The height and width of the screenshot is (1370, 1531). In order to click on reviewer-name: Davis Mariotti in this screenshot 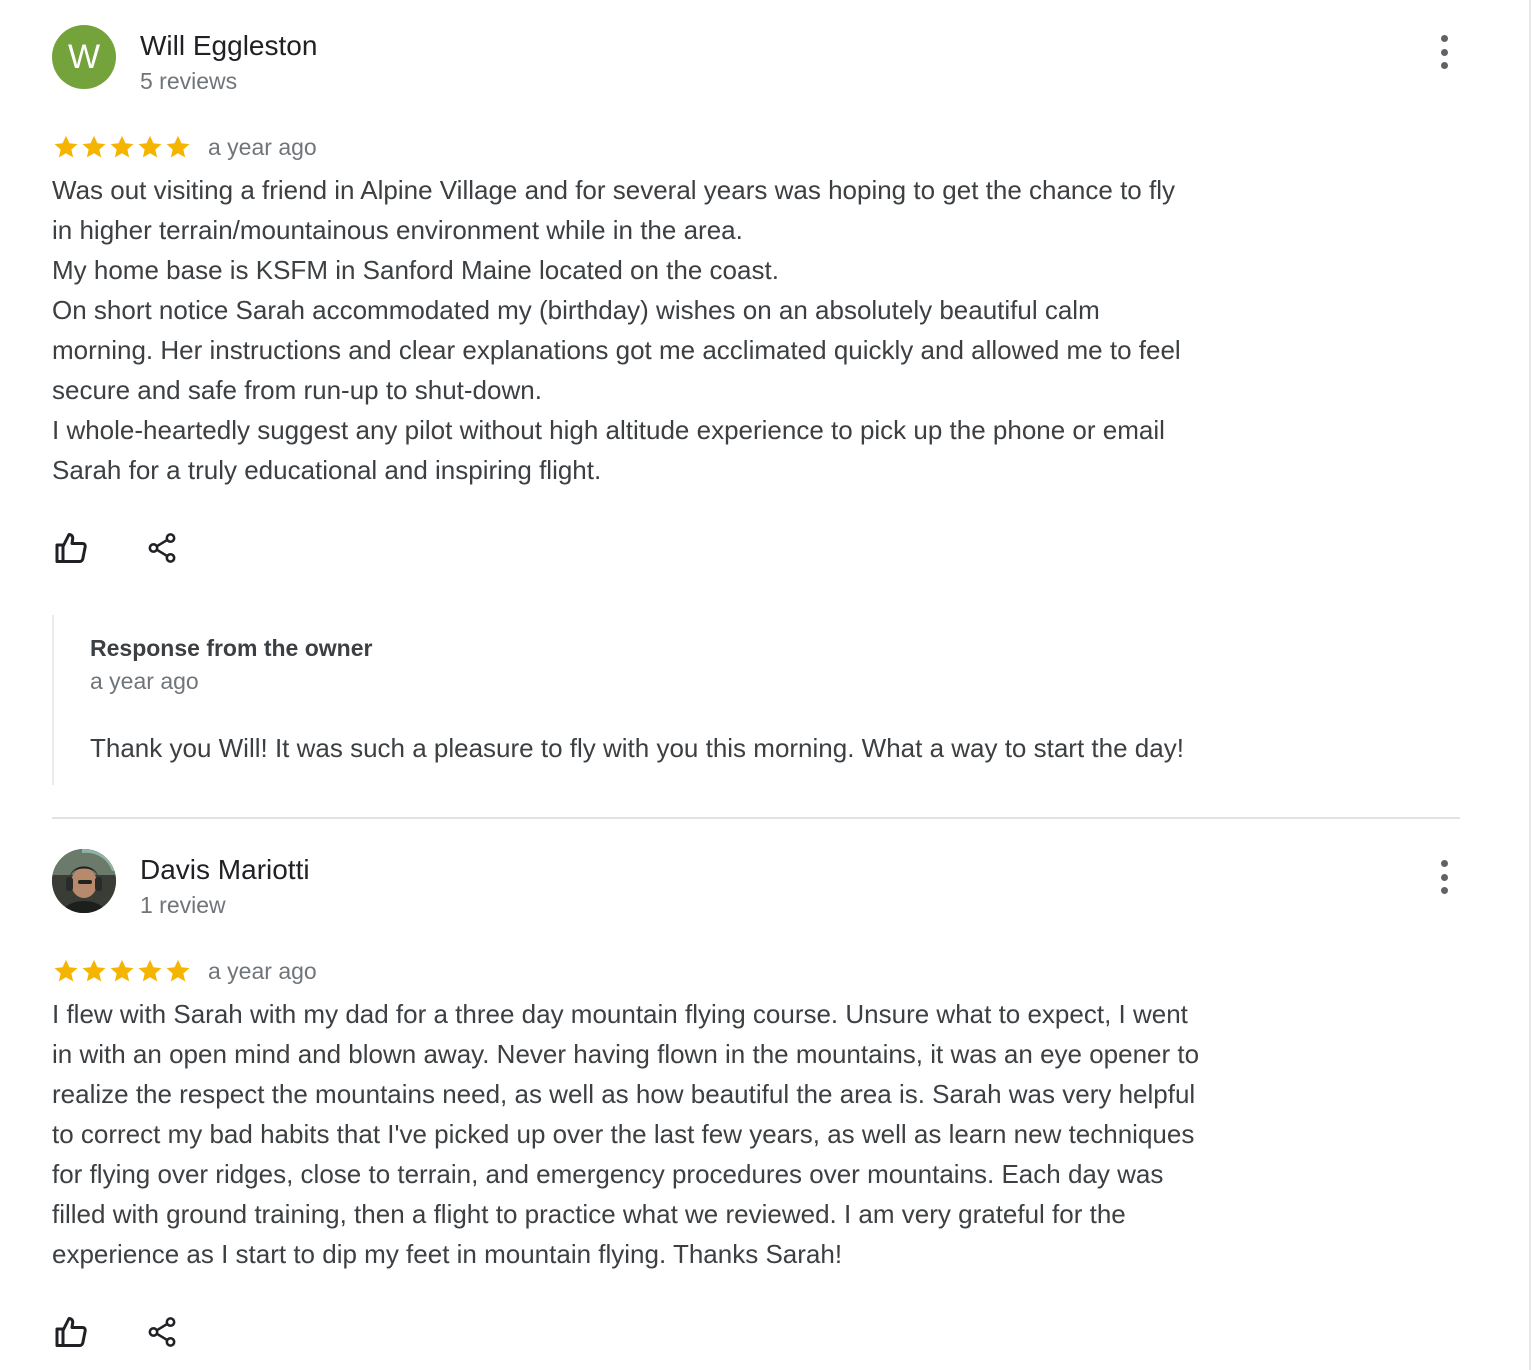, I will do `click(225, 870)`.